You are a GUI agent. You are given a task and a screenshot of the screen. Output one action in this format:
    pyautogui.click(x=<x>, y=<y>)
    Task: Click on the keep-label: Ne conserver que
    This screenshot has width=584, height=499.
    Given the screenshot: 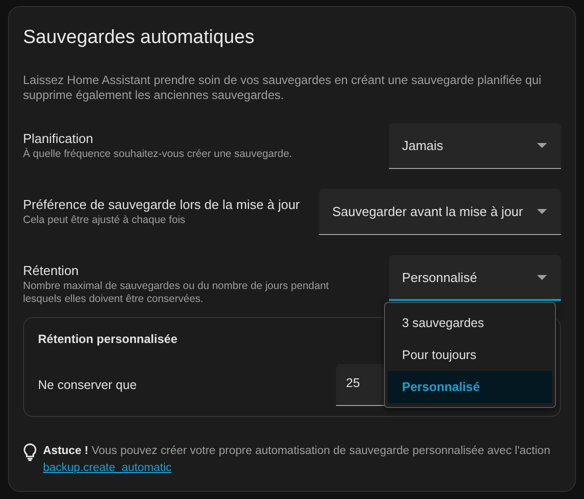 What is the action you would take?
    pyautogui.click(x=87, y=385)
    